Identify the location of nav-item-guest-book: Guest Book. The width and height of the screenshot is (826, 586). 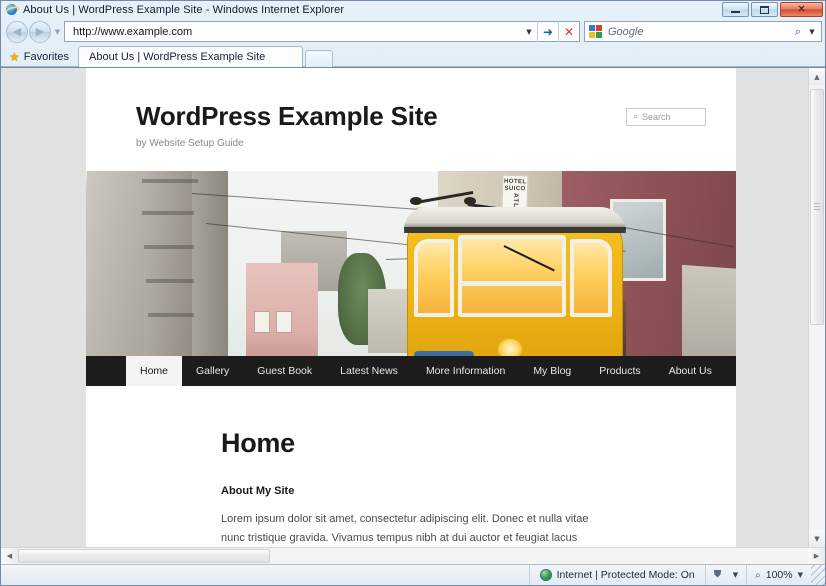
(284, 371).